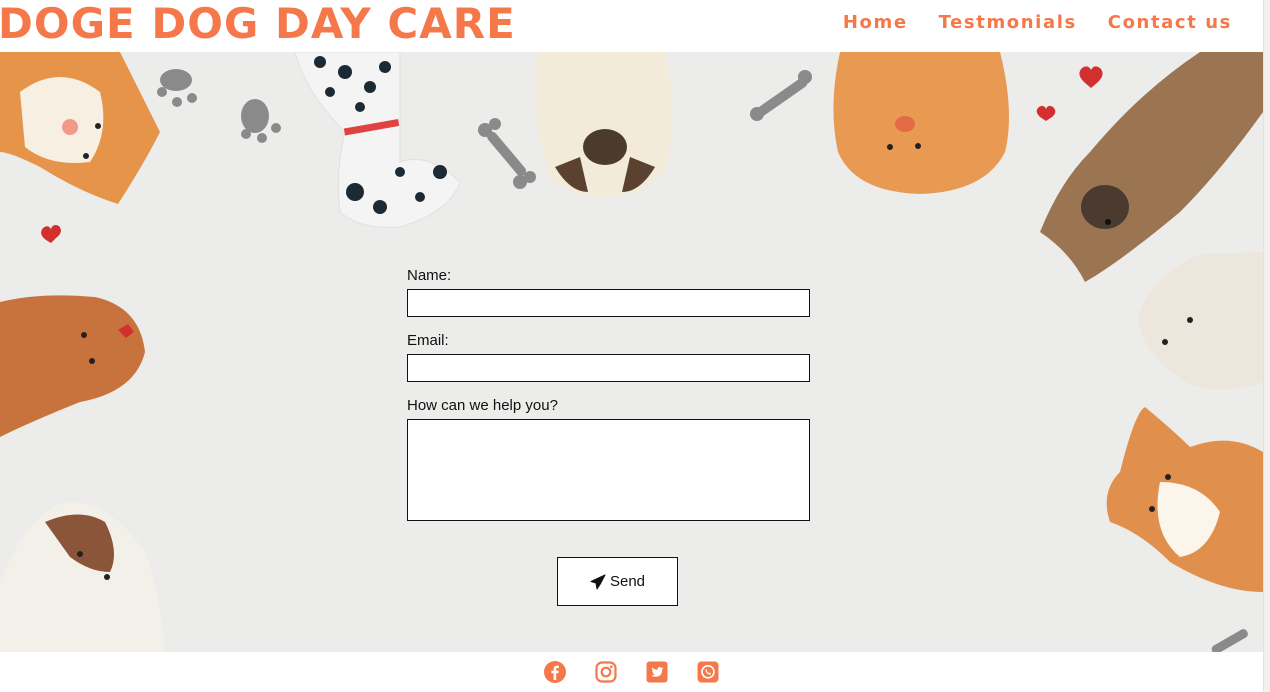  Describe the element at coordinates (1151, 167) in the screenshot. I see `shepherd-illustration` at that location.